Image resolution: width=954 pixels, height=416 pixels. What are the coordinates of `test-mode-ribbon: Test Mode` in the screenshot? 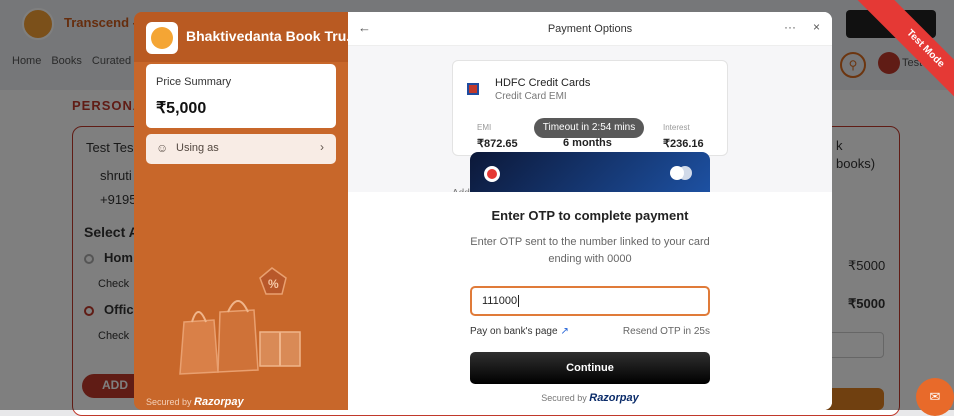 It's located at (894, 60).